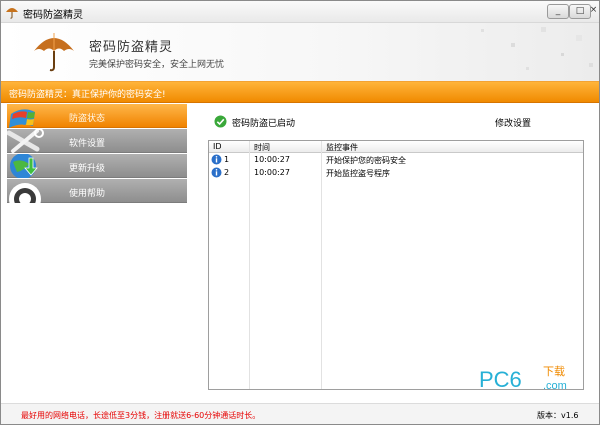 This screenshot has width=600, height=425. I want to click on column-header-event: 监控事件, so click(342, 147).